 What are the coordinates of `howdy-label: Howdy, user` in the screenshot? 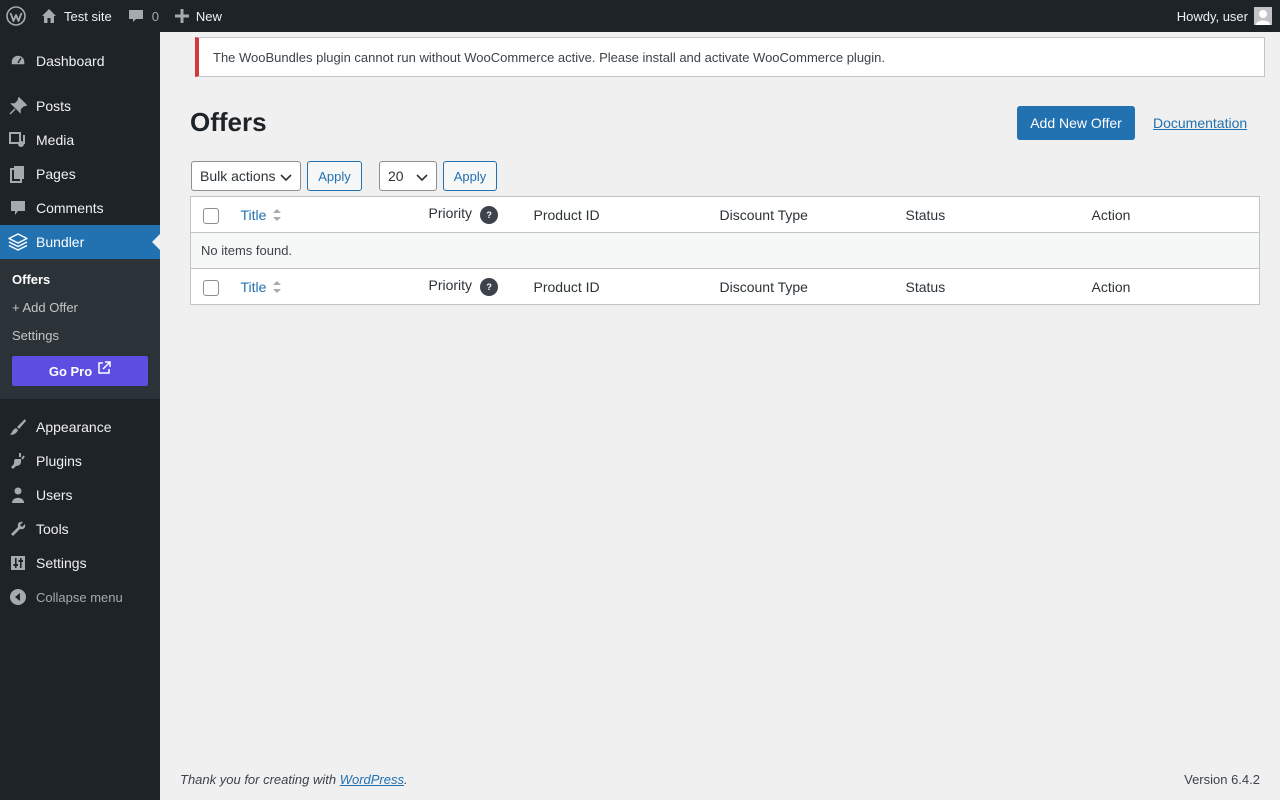 It's located at (1212, 16).